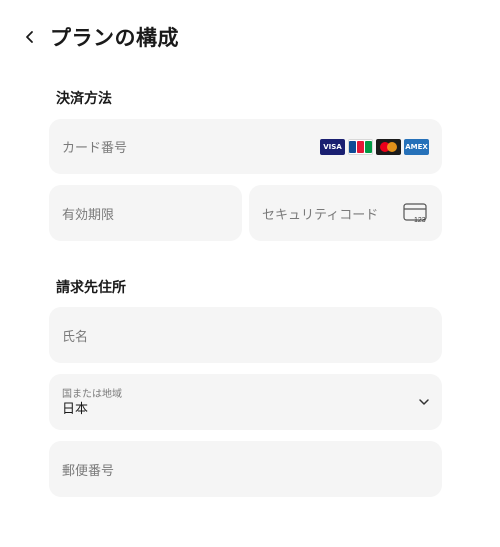  I want to click on amex-logo: AMEX, so click(416, 146).